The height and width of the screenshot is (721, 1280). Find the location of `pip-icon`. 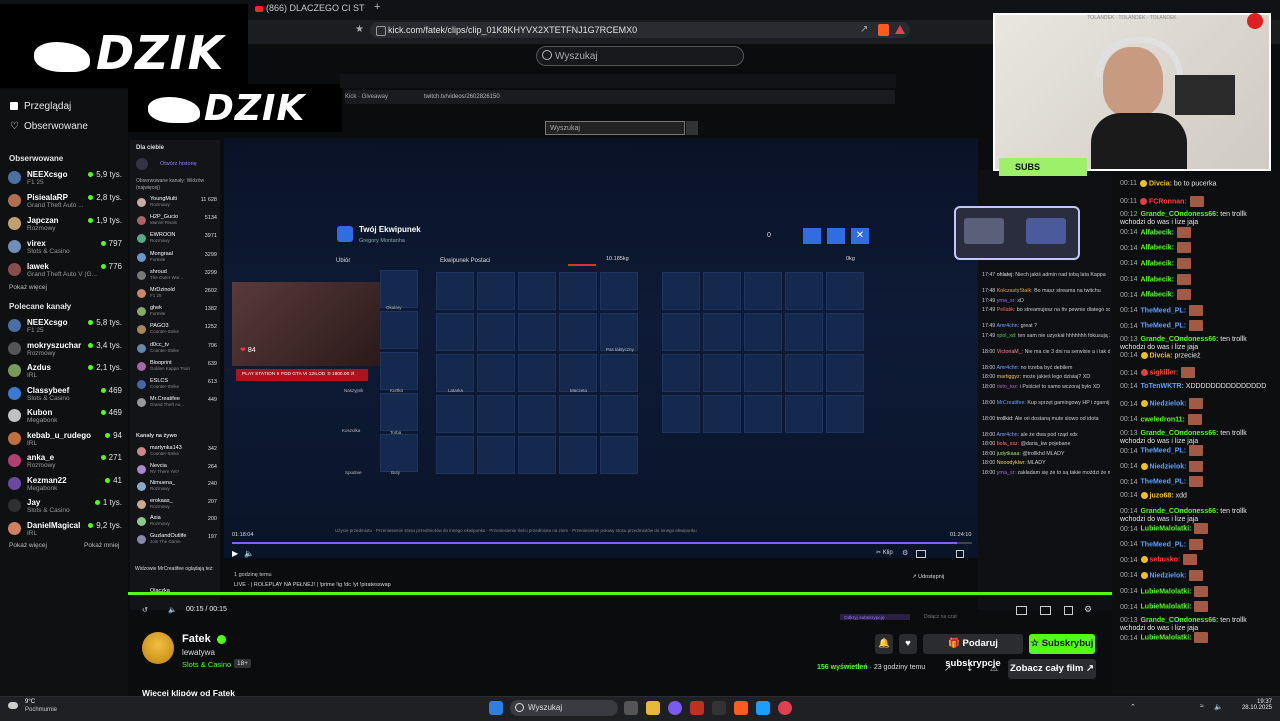

pip-icon is located at coordinates (1045, 610).